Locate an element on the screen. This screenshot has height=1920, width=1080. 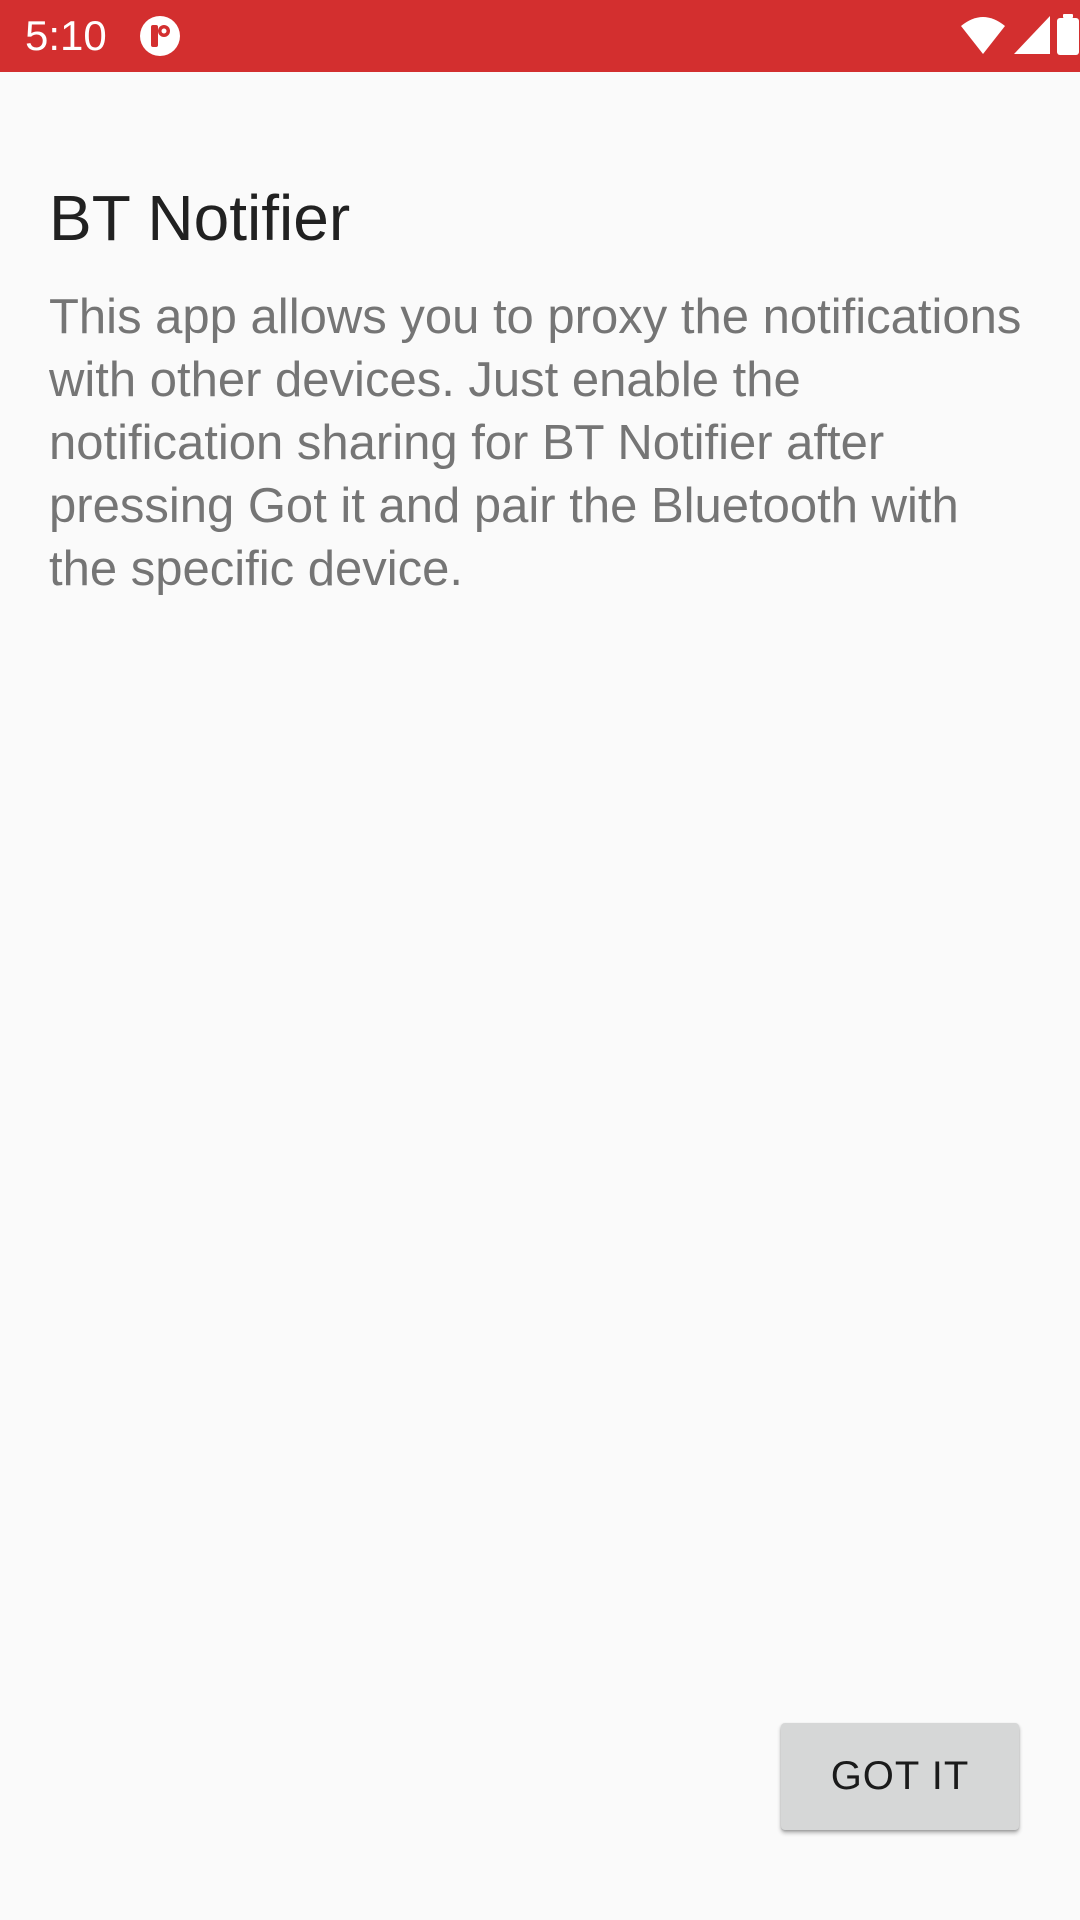
status-time: 5:10 is located at coordinates (66, 35).